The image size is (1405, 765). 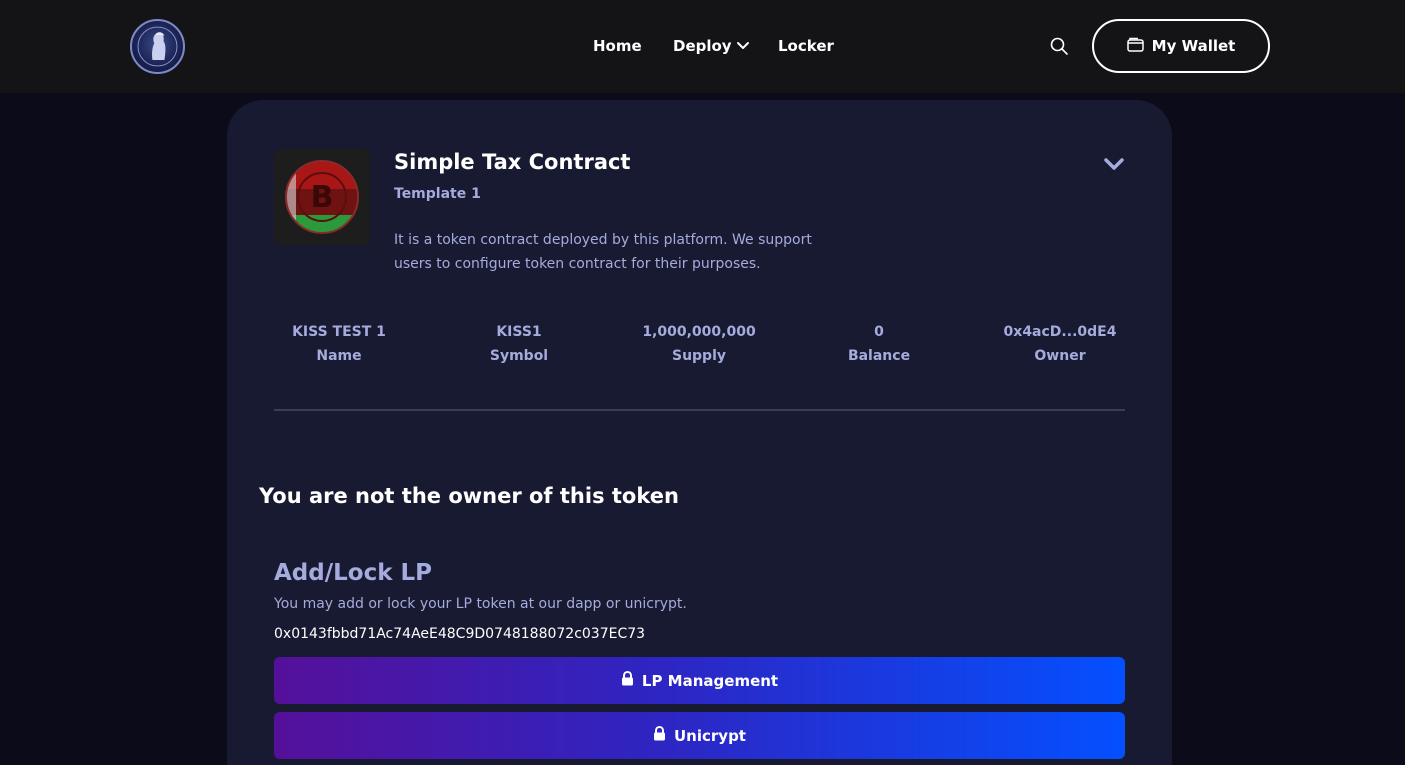 I want to click on nav-home-link: Home, so click(x=617, y=46).